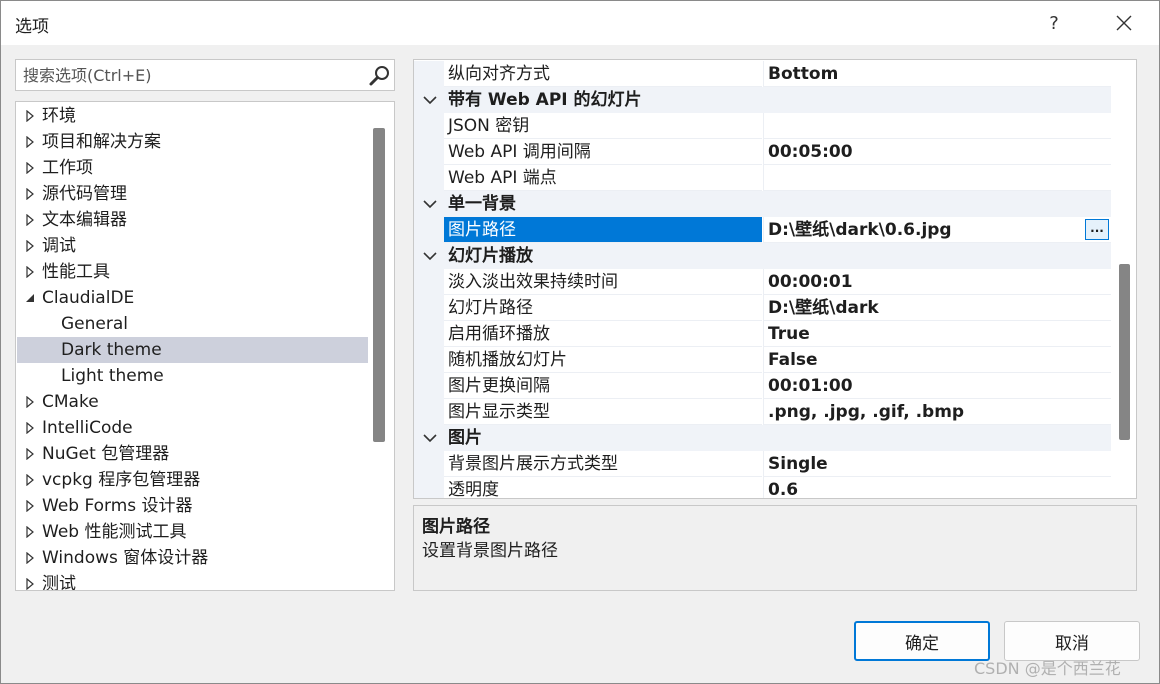 The height and width of the screenshot is (684, 1160). I want to click on property-row: Web API 端点, so click(762, 178).